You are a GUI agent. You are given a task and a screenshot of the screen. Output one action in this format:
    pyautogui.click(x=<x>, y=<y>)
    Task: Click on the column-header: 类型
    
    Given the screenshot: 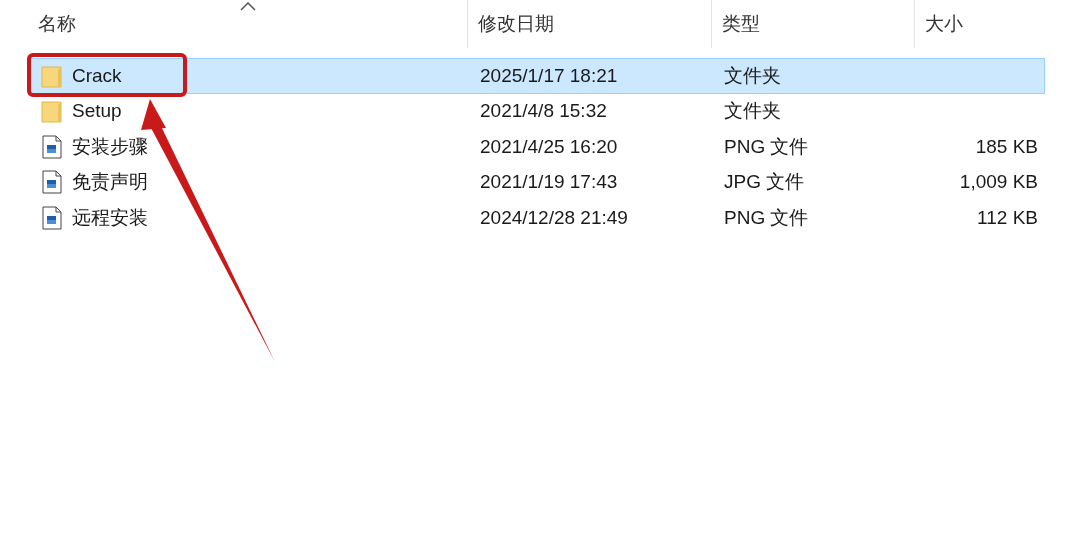 What is the action you would take?
    pyautogui.click(x=741, y=24)
    